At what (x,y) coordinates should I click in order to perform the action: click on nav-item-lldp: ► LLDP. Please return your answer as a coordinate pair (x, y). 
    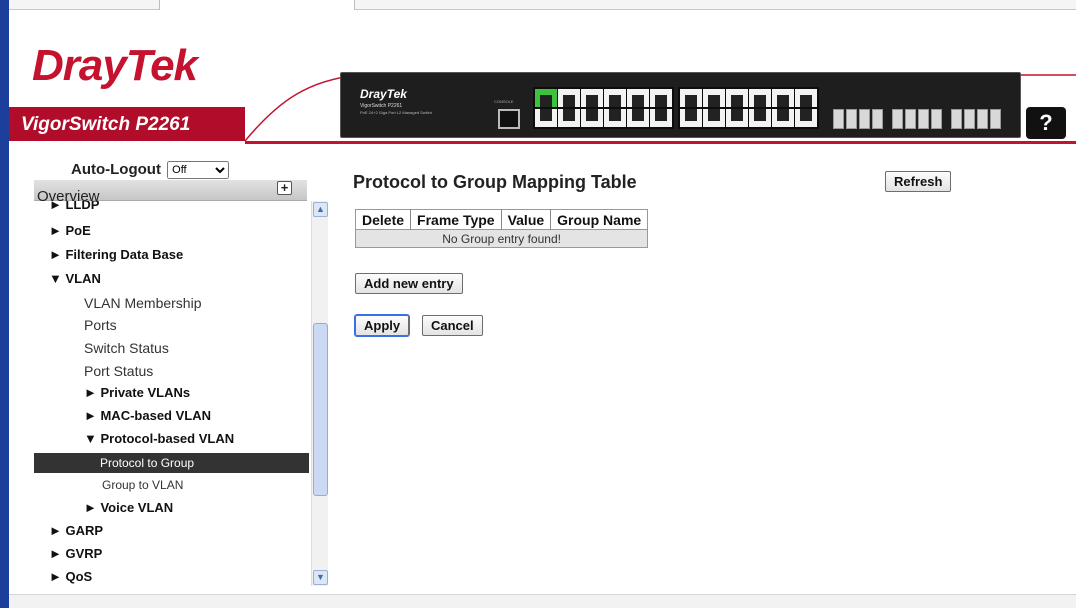
    Looking at the image, I should click on (74, 206).